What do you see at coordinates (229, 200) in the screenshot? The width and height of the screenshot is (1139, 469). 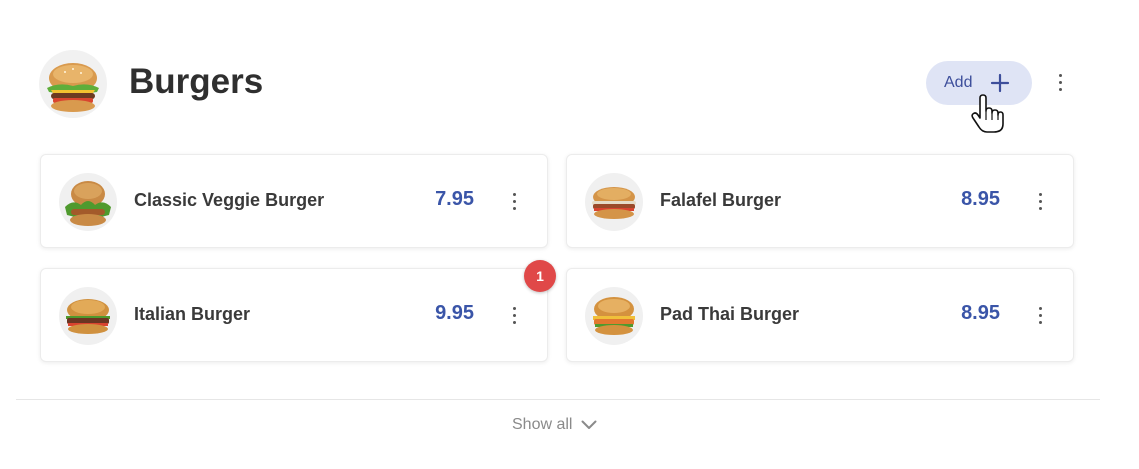 I see `item-name: Classic Veggie Burger` at bounding box center [229, 200].